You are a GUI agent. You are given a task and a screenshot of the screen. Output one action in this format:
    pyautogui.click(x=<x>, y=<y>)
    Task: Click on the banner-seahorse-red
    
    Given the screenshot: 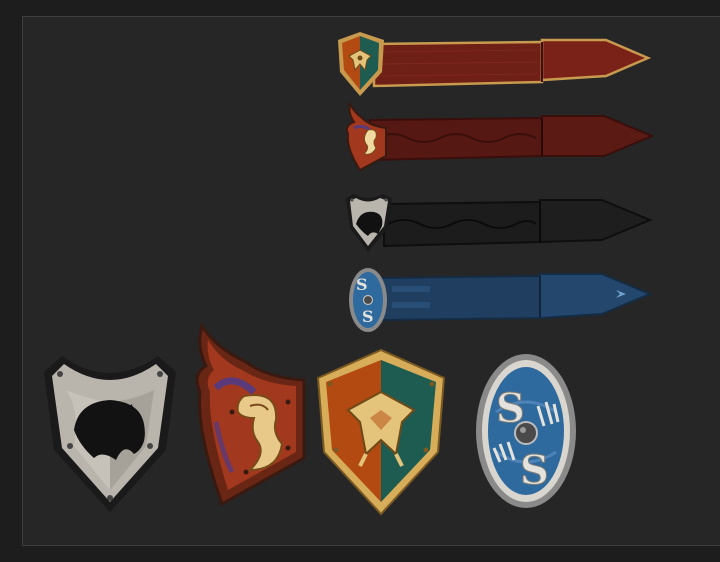 What is the action you would take?
    pyautogui.click(x=500, y=138)
    